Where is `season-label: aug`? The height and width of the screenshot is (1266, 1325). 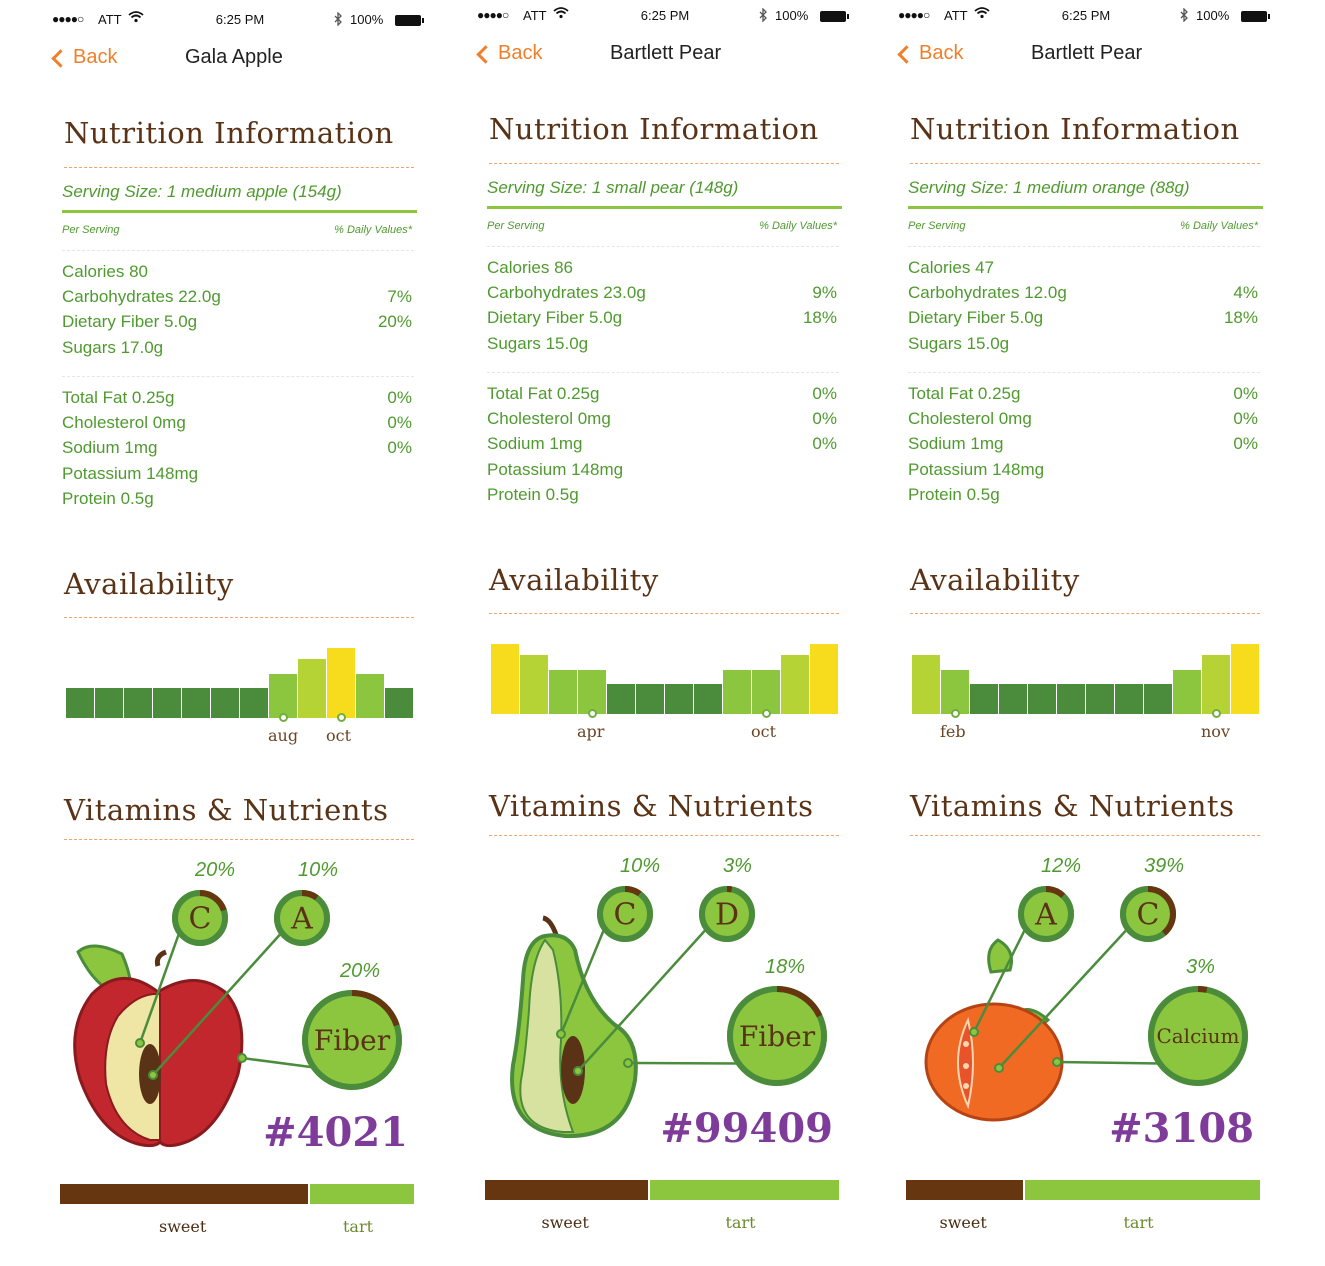 season-label: aug is located at coordinates (283, 735).